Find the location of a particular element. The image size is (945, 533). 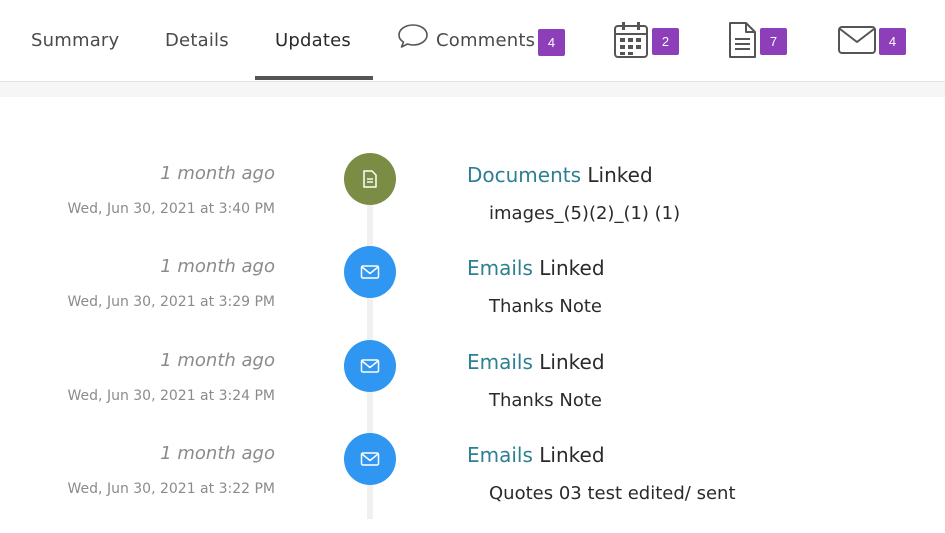

tab-calendar: 2 is located at coordinates (648, 41).